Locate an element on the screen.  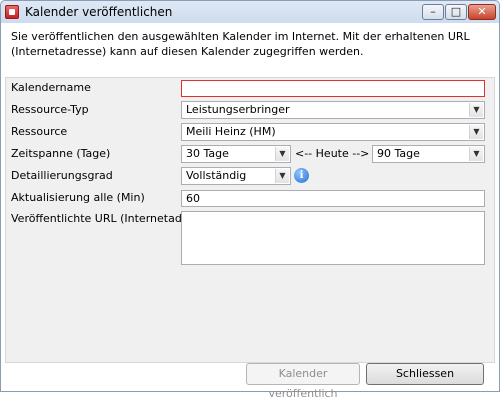
detaillierungsgrad-select: Vollständig ▼ is located at coordinates (236, 176).